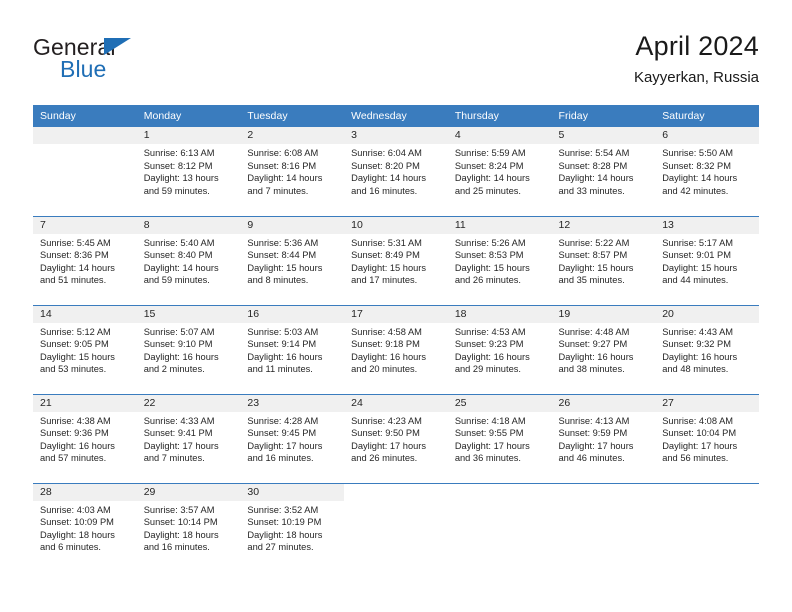 This screenshot has width=792, height=612. Describe the element at coordinates (283, 153) in the screenshot. I see `sunrise-text: Sunrise: 6:08 AM` at that location.